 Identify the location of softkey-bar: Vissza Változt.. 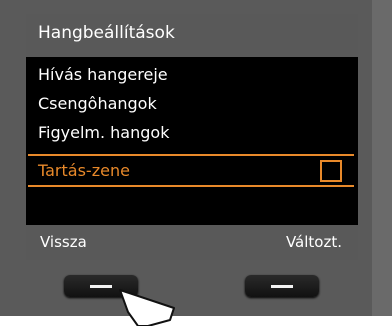
(192, 242).